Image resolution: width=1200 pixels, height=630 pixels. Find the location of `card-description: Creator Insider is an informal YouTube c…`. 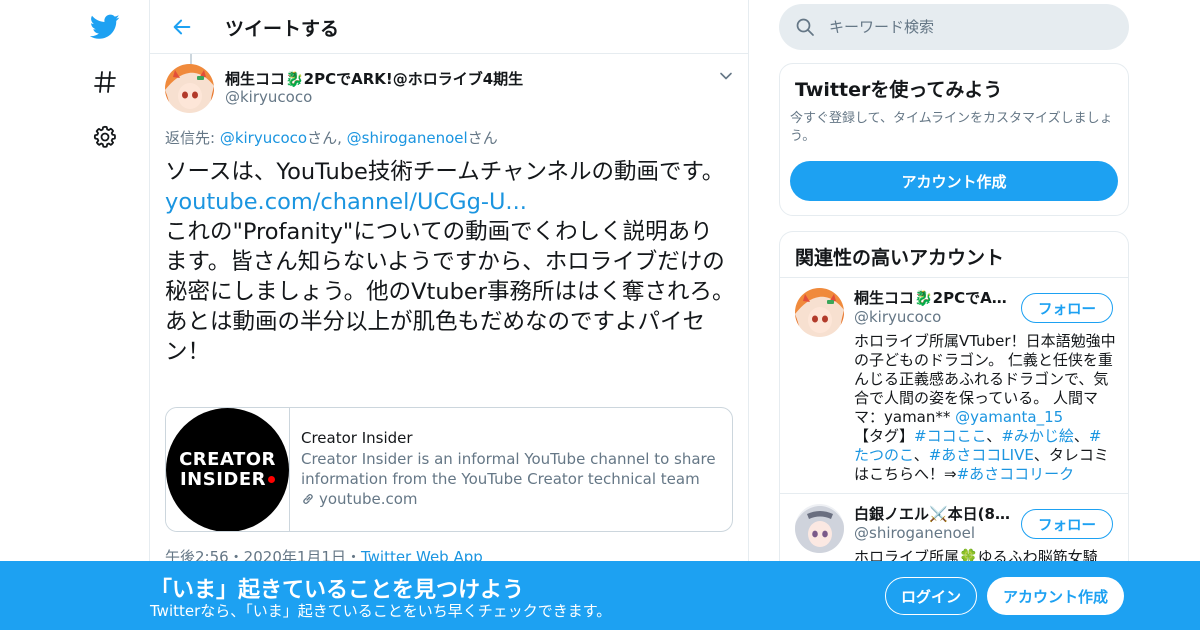

card-description: Creator Insider is an informal YouTube c… is located at coordinates (508, 469).